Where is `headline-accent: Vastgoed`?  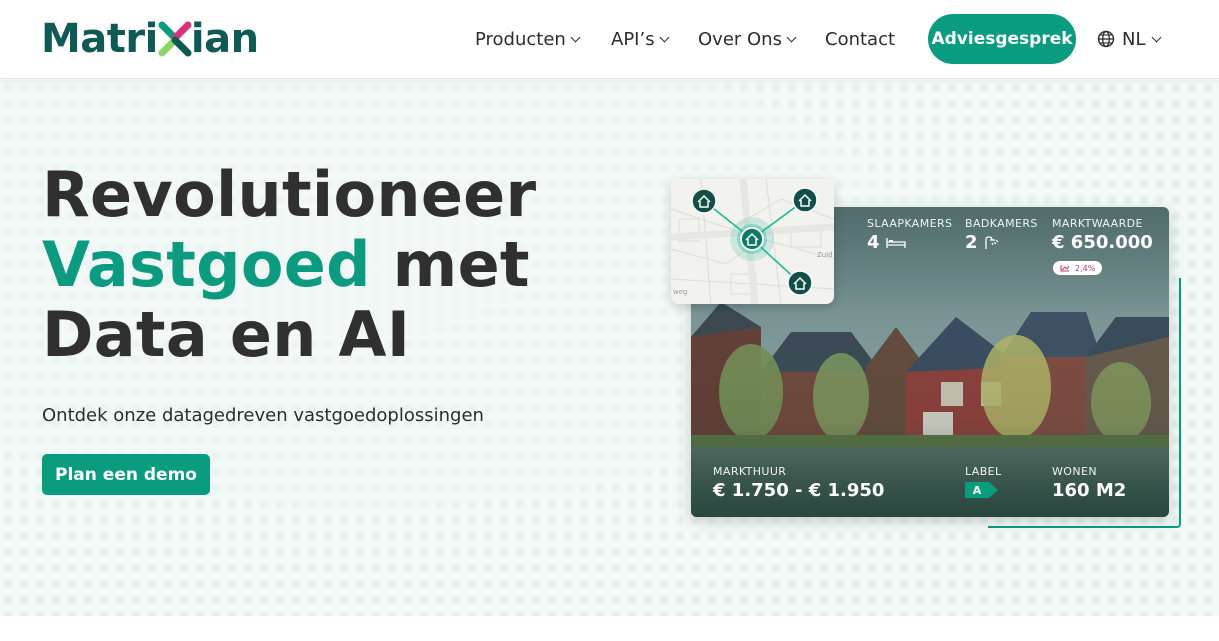
headline-accent: Vastgoed is located at coordinates (206, 264).